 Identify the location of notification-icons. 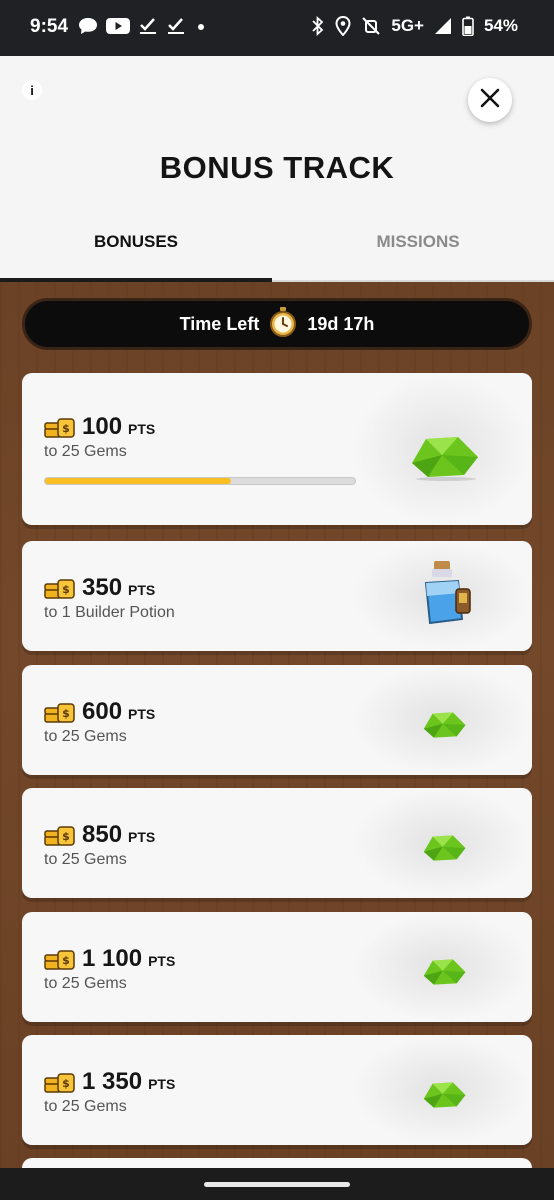
(143, 26).